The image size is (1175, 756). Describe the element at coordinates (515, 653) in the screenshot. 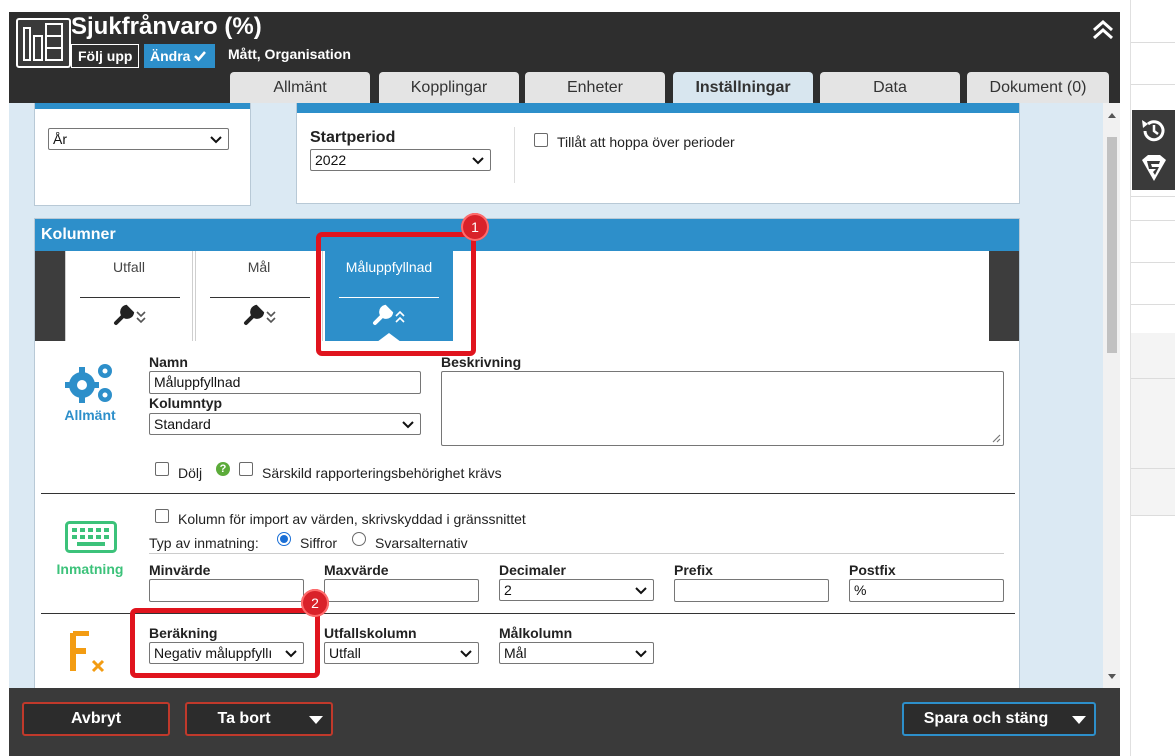

I see `goal-column-value: Mål` at that location.